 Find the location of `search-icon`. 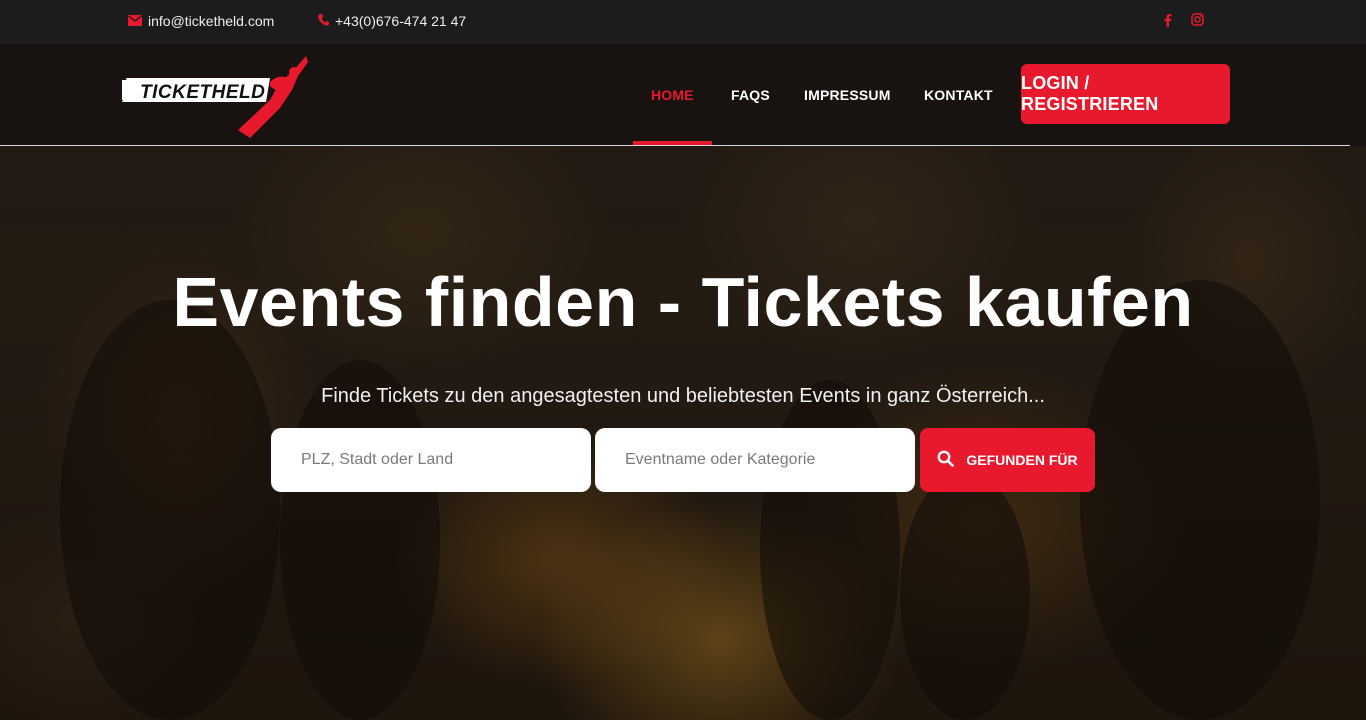

search-icon is located at coordinates (946, 460).